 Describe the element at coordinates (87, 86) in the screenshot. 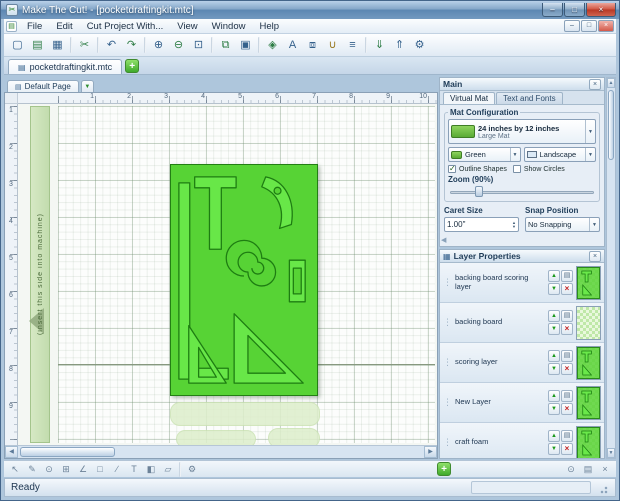

I see `page-list-dropdown-button: ▼` at that location.